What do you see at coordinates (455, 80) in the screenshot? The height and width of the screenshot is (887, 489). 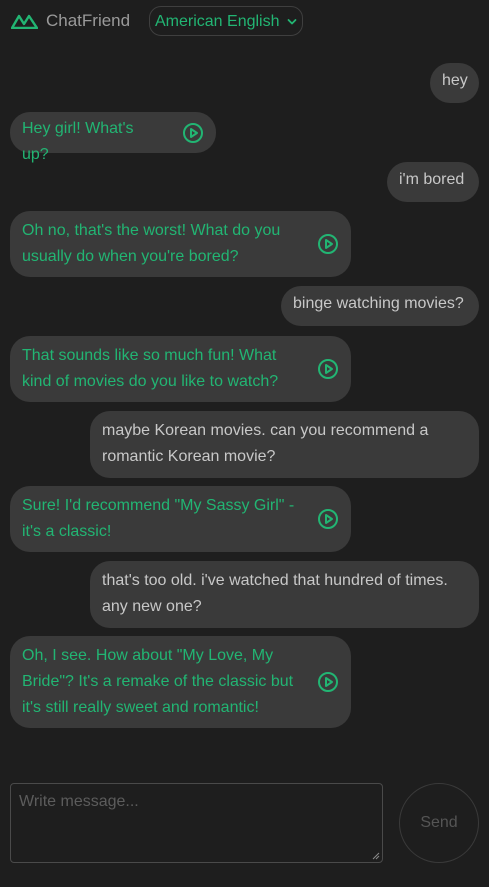 I see `message-text: hey` at bounding box center [455, 80].